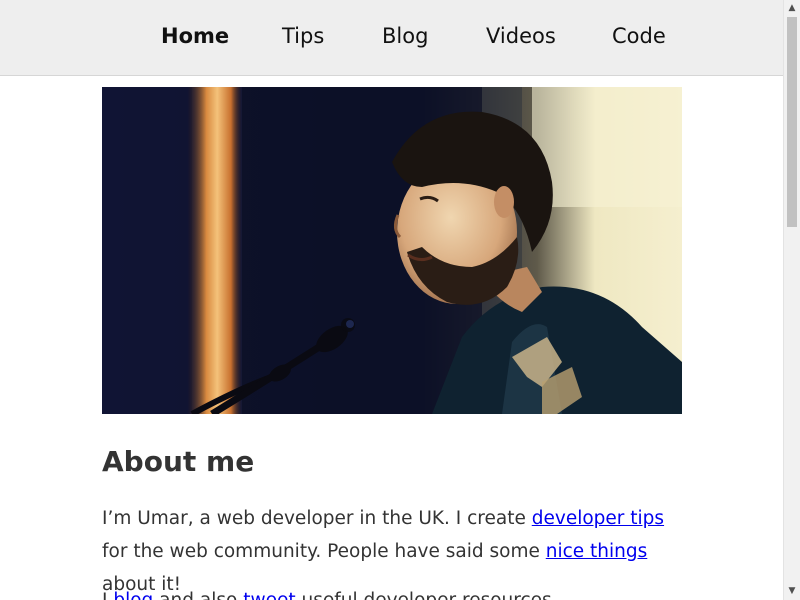  What do you see at coordinates (303, 36) in the screenshot?
I see `nav-tips: Tips` at bounding box center [303, 36].